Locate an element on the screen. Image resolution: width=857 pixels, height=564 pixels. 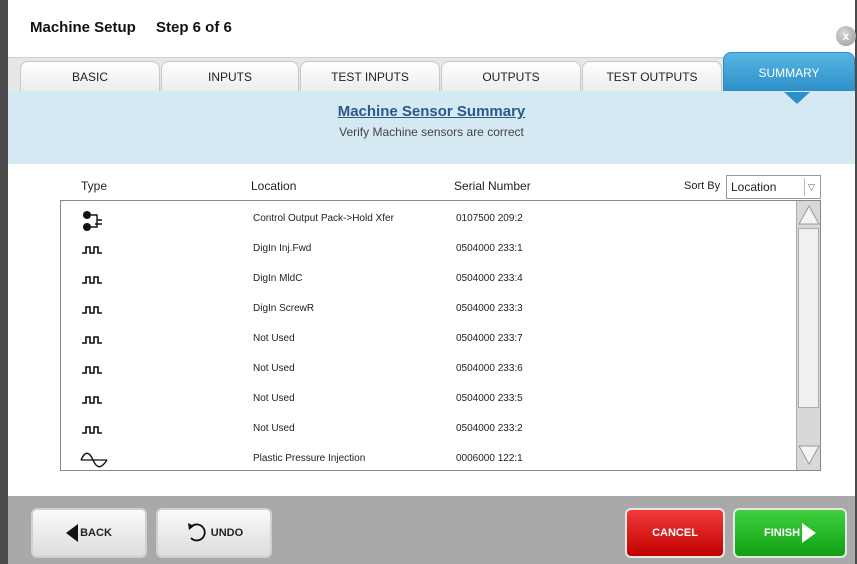
scroll-thumb is located at coordinates (808, 318).